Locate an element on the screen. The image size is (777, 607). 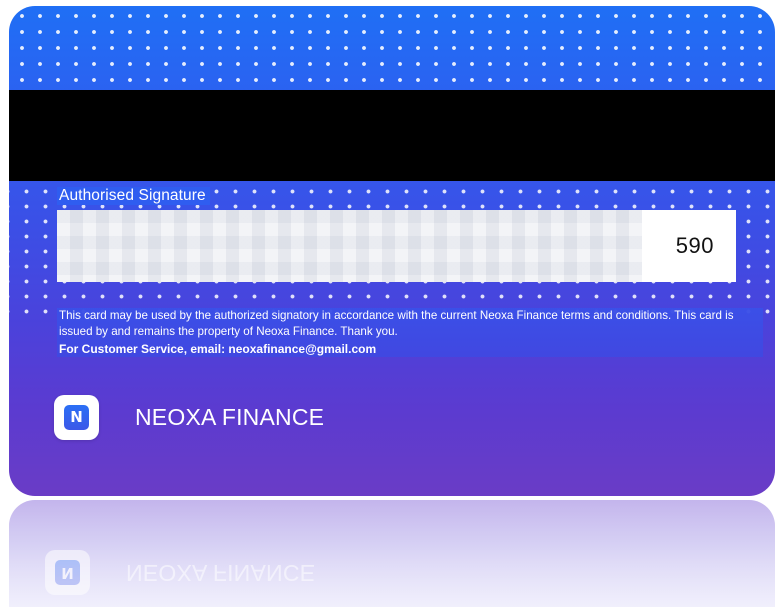
brand-logo-mark: N is located at coordinates (76, 417).